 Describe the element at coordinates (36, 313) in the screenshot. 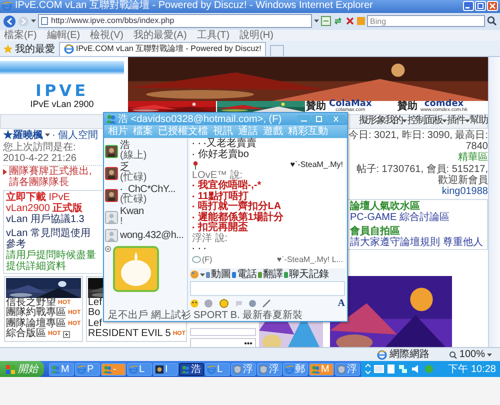

I see `board-link: 團隊約戰專區` at that location.